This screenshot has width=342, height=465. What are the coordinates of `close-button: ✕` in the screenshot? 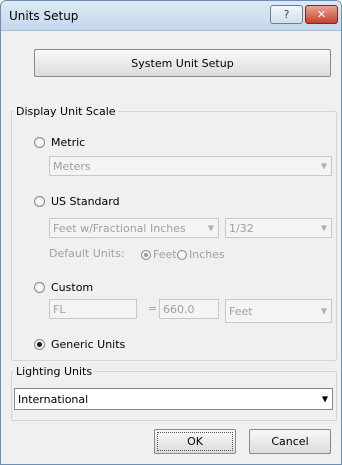 It's located at (321, 14).